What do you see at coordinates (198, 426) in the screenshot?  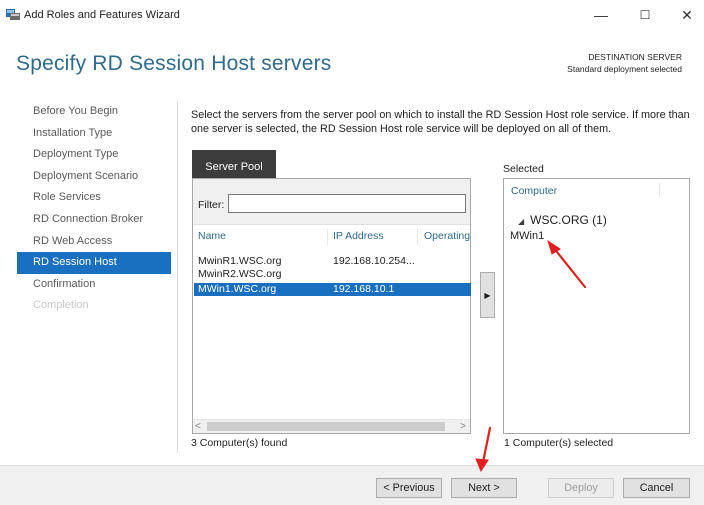 I see `scroll-left-icon: <` at bounding box center [198, 426].